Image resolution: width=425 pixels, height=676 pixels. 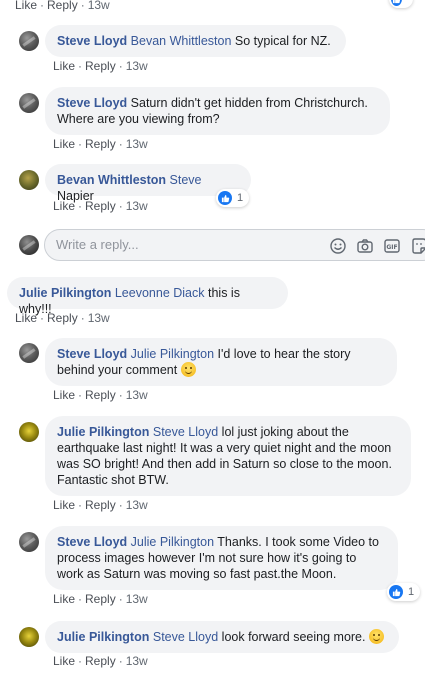 What do you see at coordinates (365, 246) in the screenshot?
I see `camera-icon` at bounding box center [365, 246].